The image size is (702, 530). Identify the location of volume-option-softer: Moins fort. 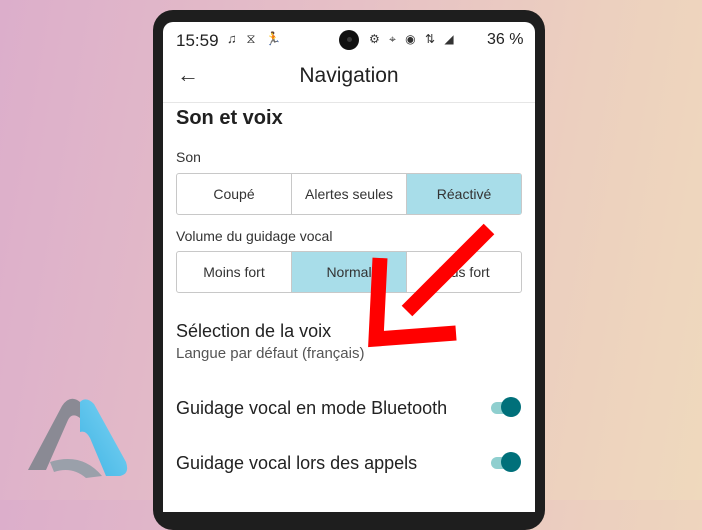
(234, 272).